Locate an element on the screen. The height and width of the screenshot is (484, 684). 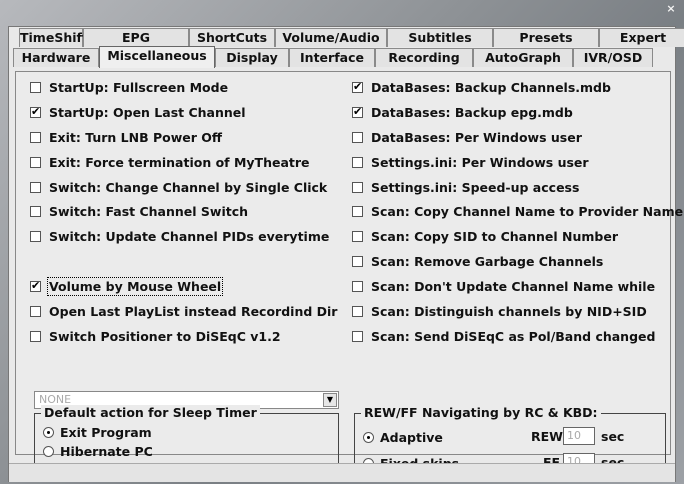
option-exit-turn-lnb-power-off: Exit: Turn LNB Power Off is located at coordinates (126, 137).